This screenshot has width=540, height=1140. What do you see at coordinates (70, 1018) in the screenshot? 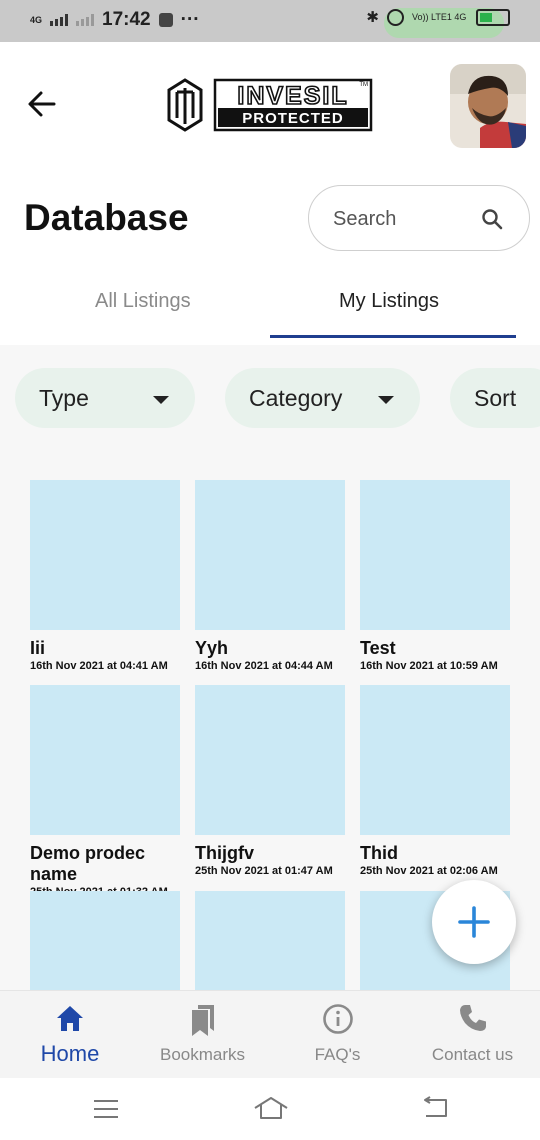
I see `home-icon` at bounding box center [70, 1018].